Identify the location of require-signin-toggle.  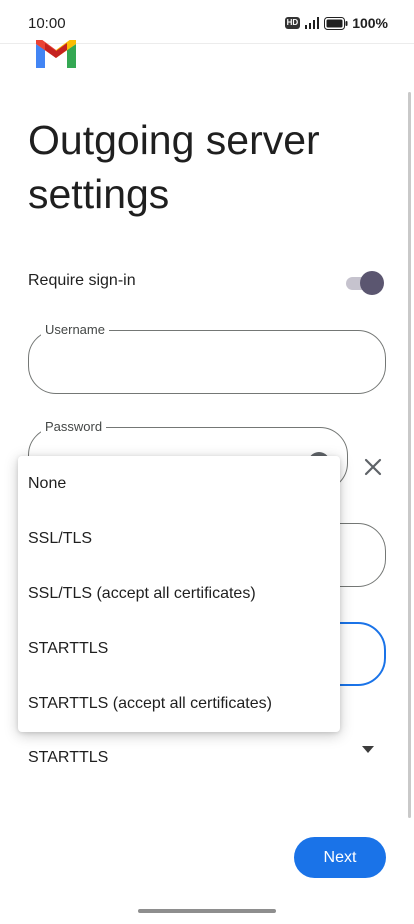
(364, 283).